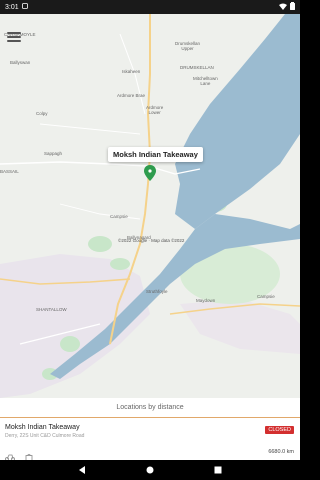  I want to click on panel-header: Locations by distance, so click(150, 408).